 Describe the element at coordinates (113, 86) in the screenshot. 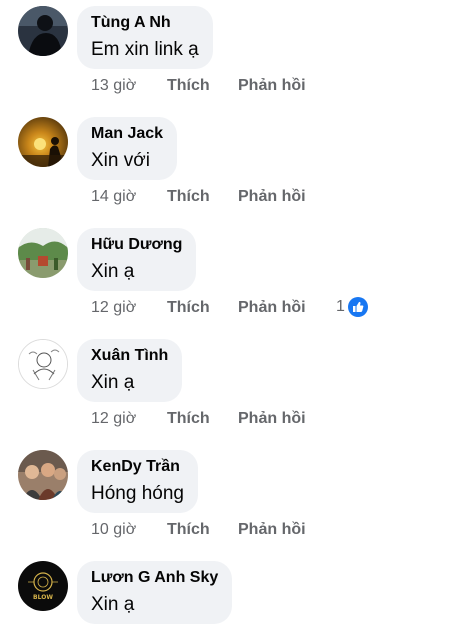

I see `comment-time: 13 giờ` at that location.